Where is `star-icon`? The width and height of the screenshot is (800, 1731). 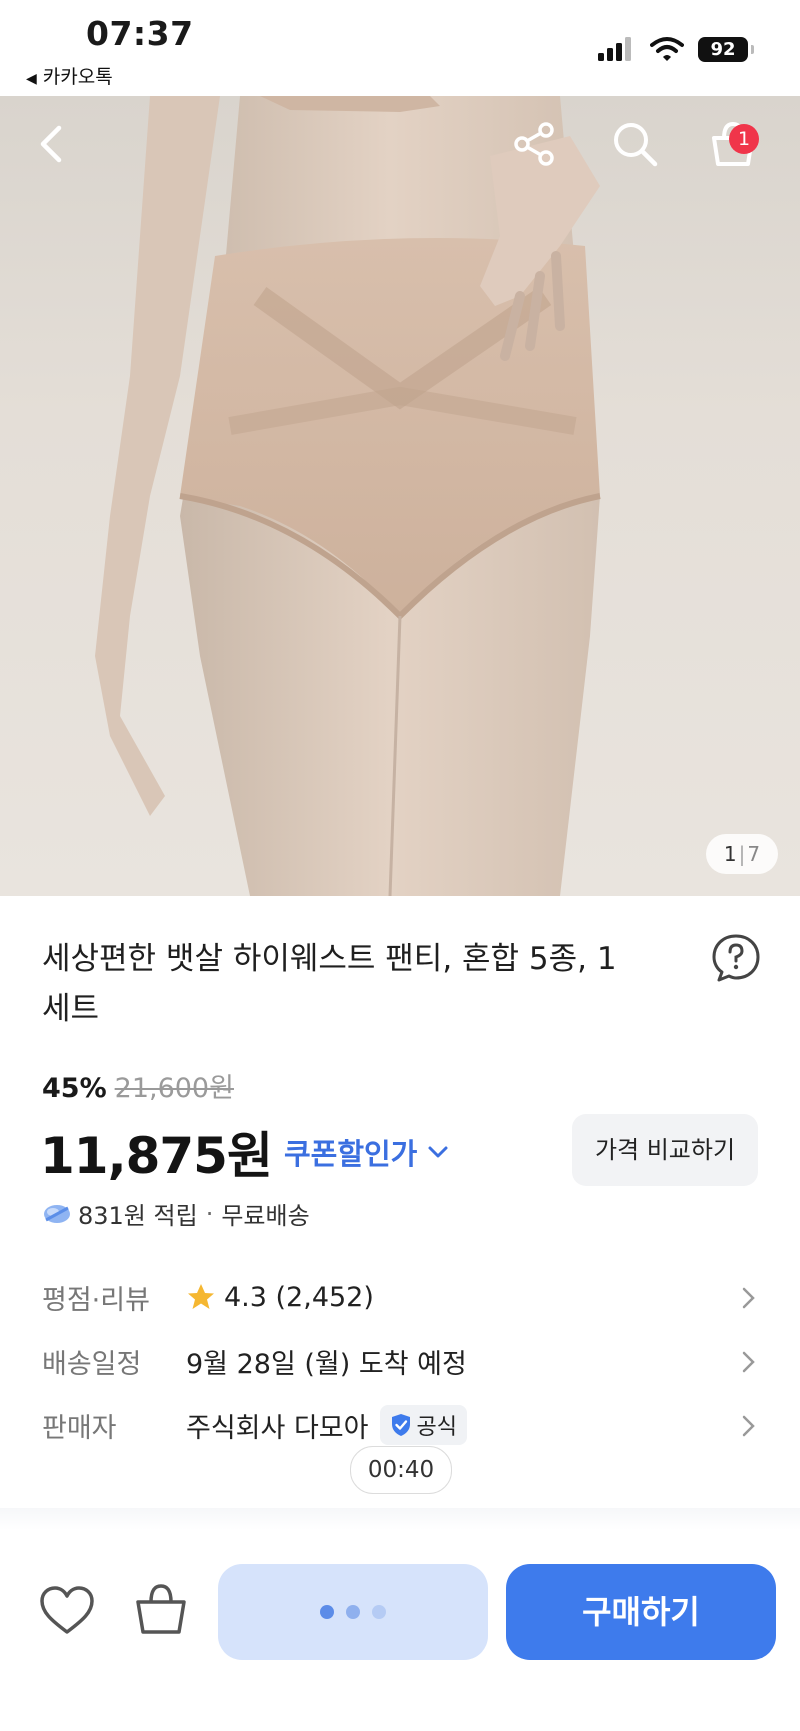
star-icon is located at coordinates (201, 1296).